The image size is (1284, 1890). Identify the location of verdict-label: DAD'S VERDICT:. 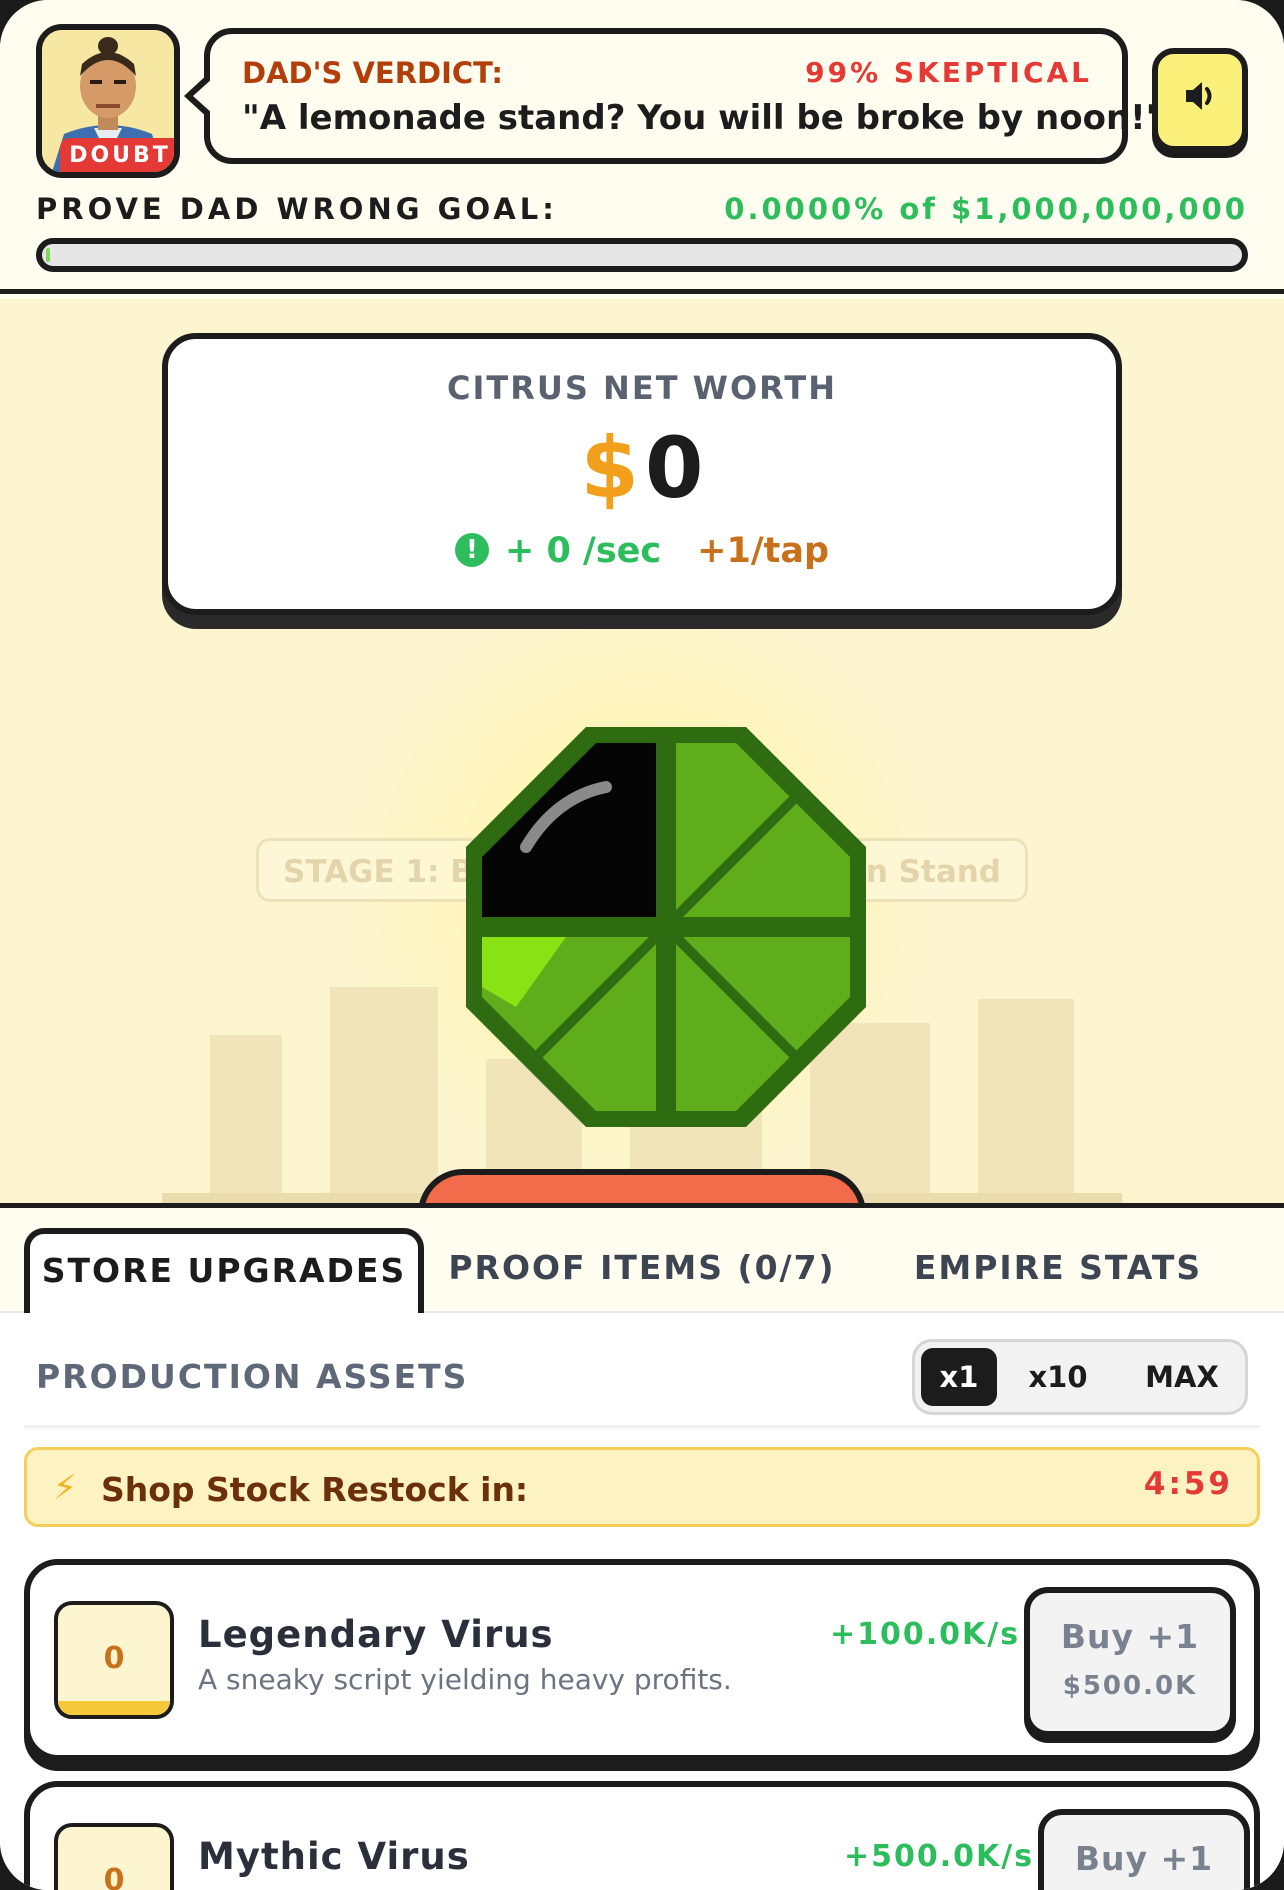
(372, 73).